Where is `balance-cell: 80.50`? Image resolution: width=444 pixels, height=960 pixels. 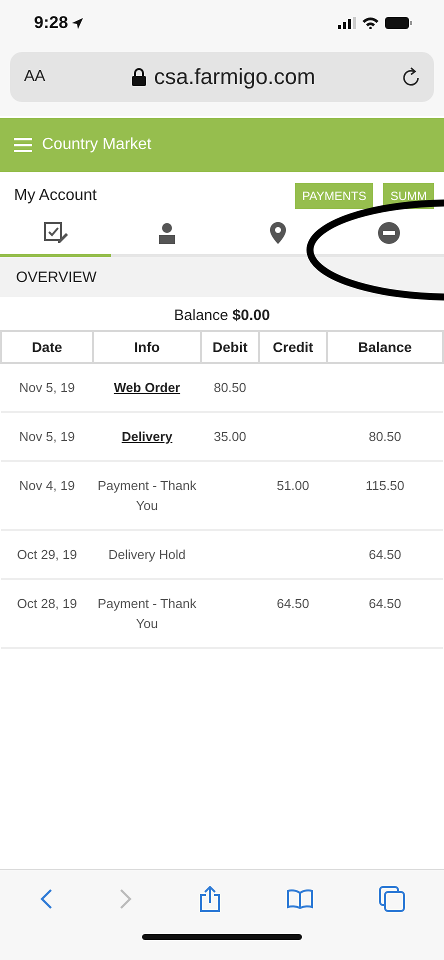
balance-cell: 80.50 is located at coordinates (385, 436).